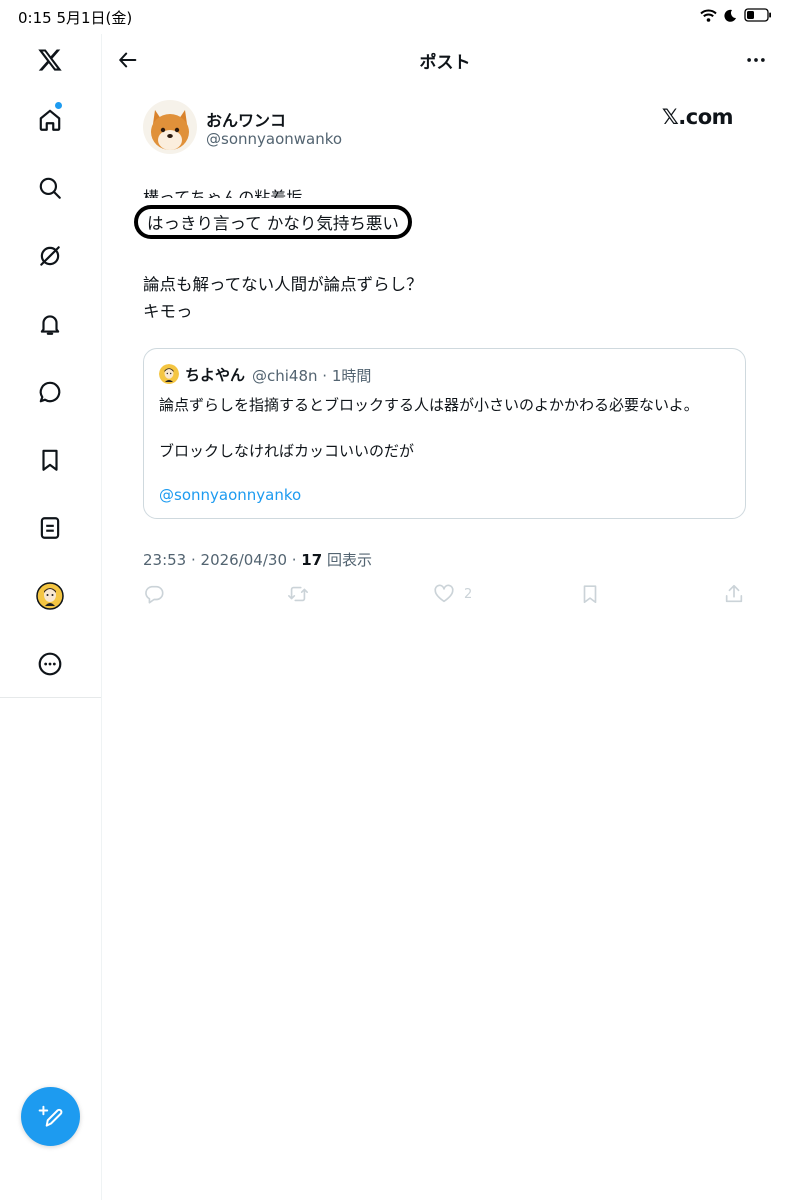 The width and height of the screenshot is (788, 1200). Describe the element at coordinates (468, 594) in the screenshot. I see `like-count: 2` at that location.